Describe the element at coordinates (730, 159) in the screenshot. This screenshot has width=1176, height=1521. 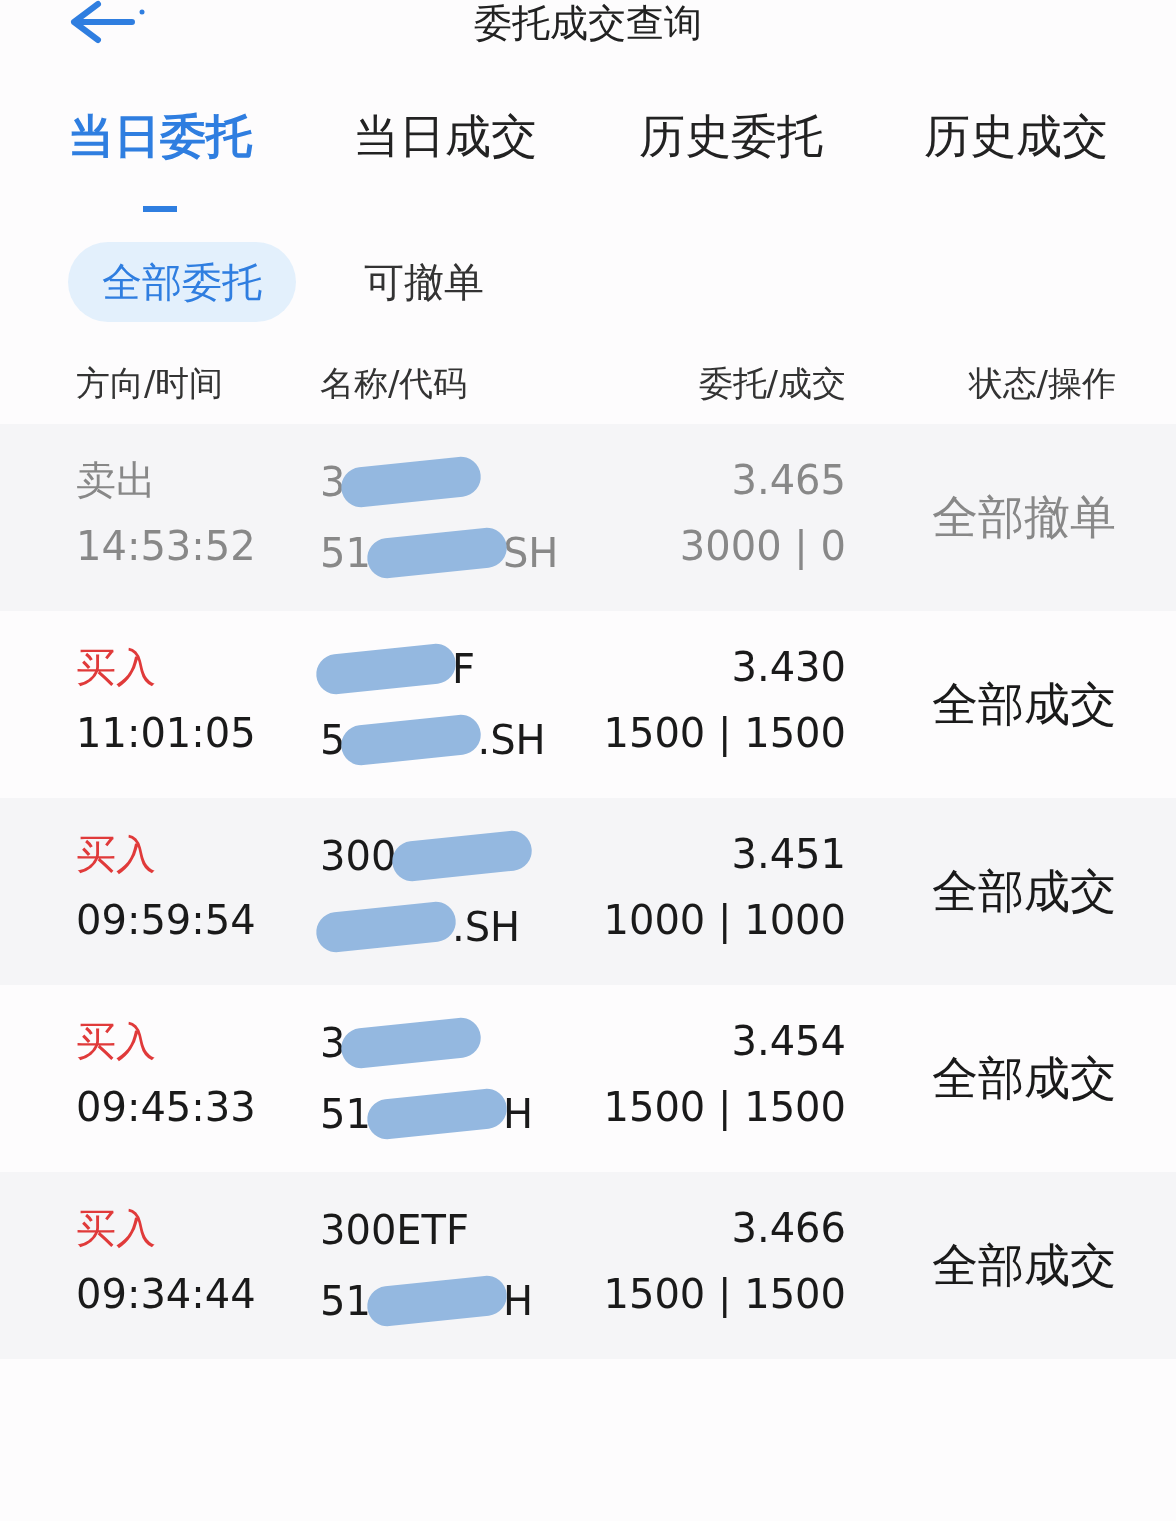
I see `tab: 历史委托` at that location.